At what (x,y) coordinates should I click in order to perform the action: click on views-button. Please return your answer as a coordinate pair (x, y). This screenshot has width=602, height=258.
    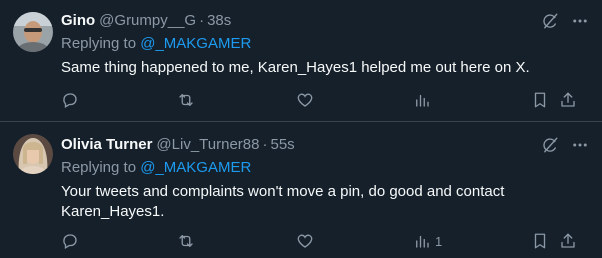
    Looking at the image, I should click on (424, 100).